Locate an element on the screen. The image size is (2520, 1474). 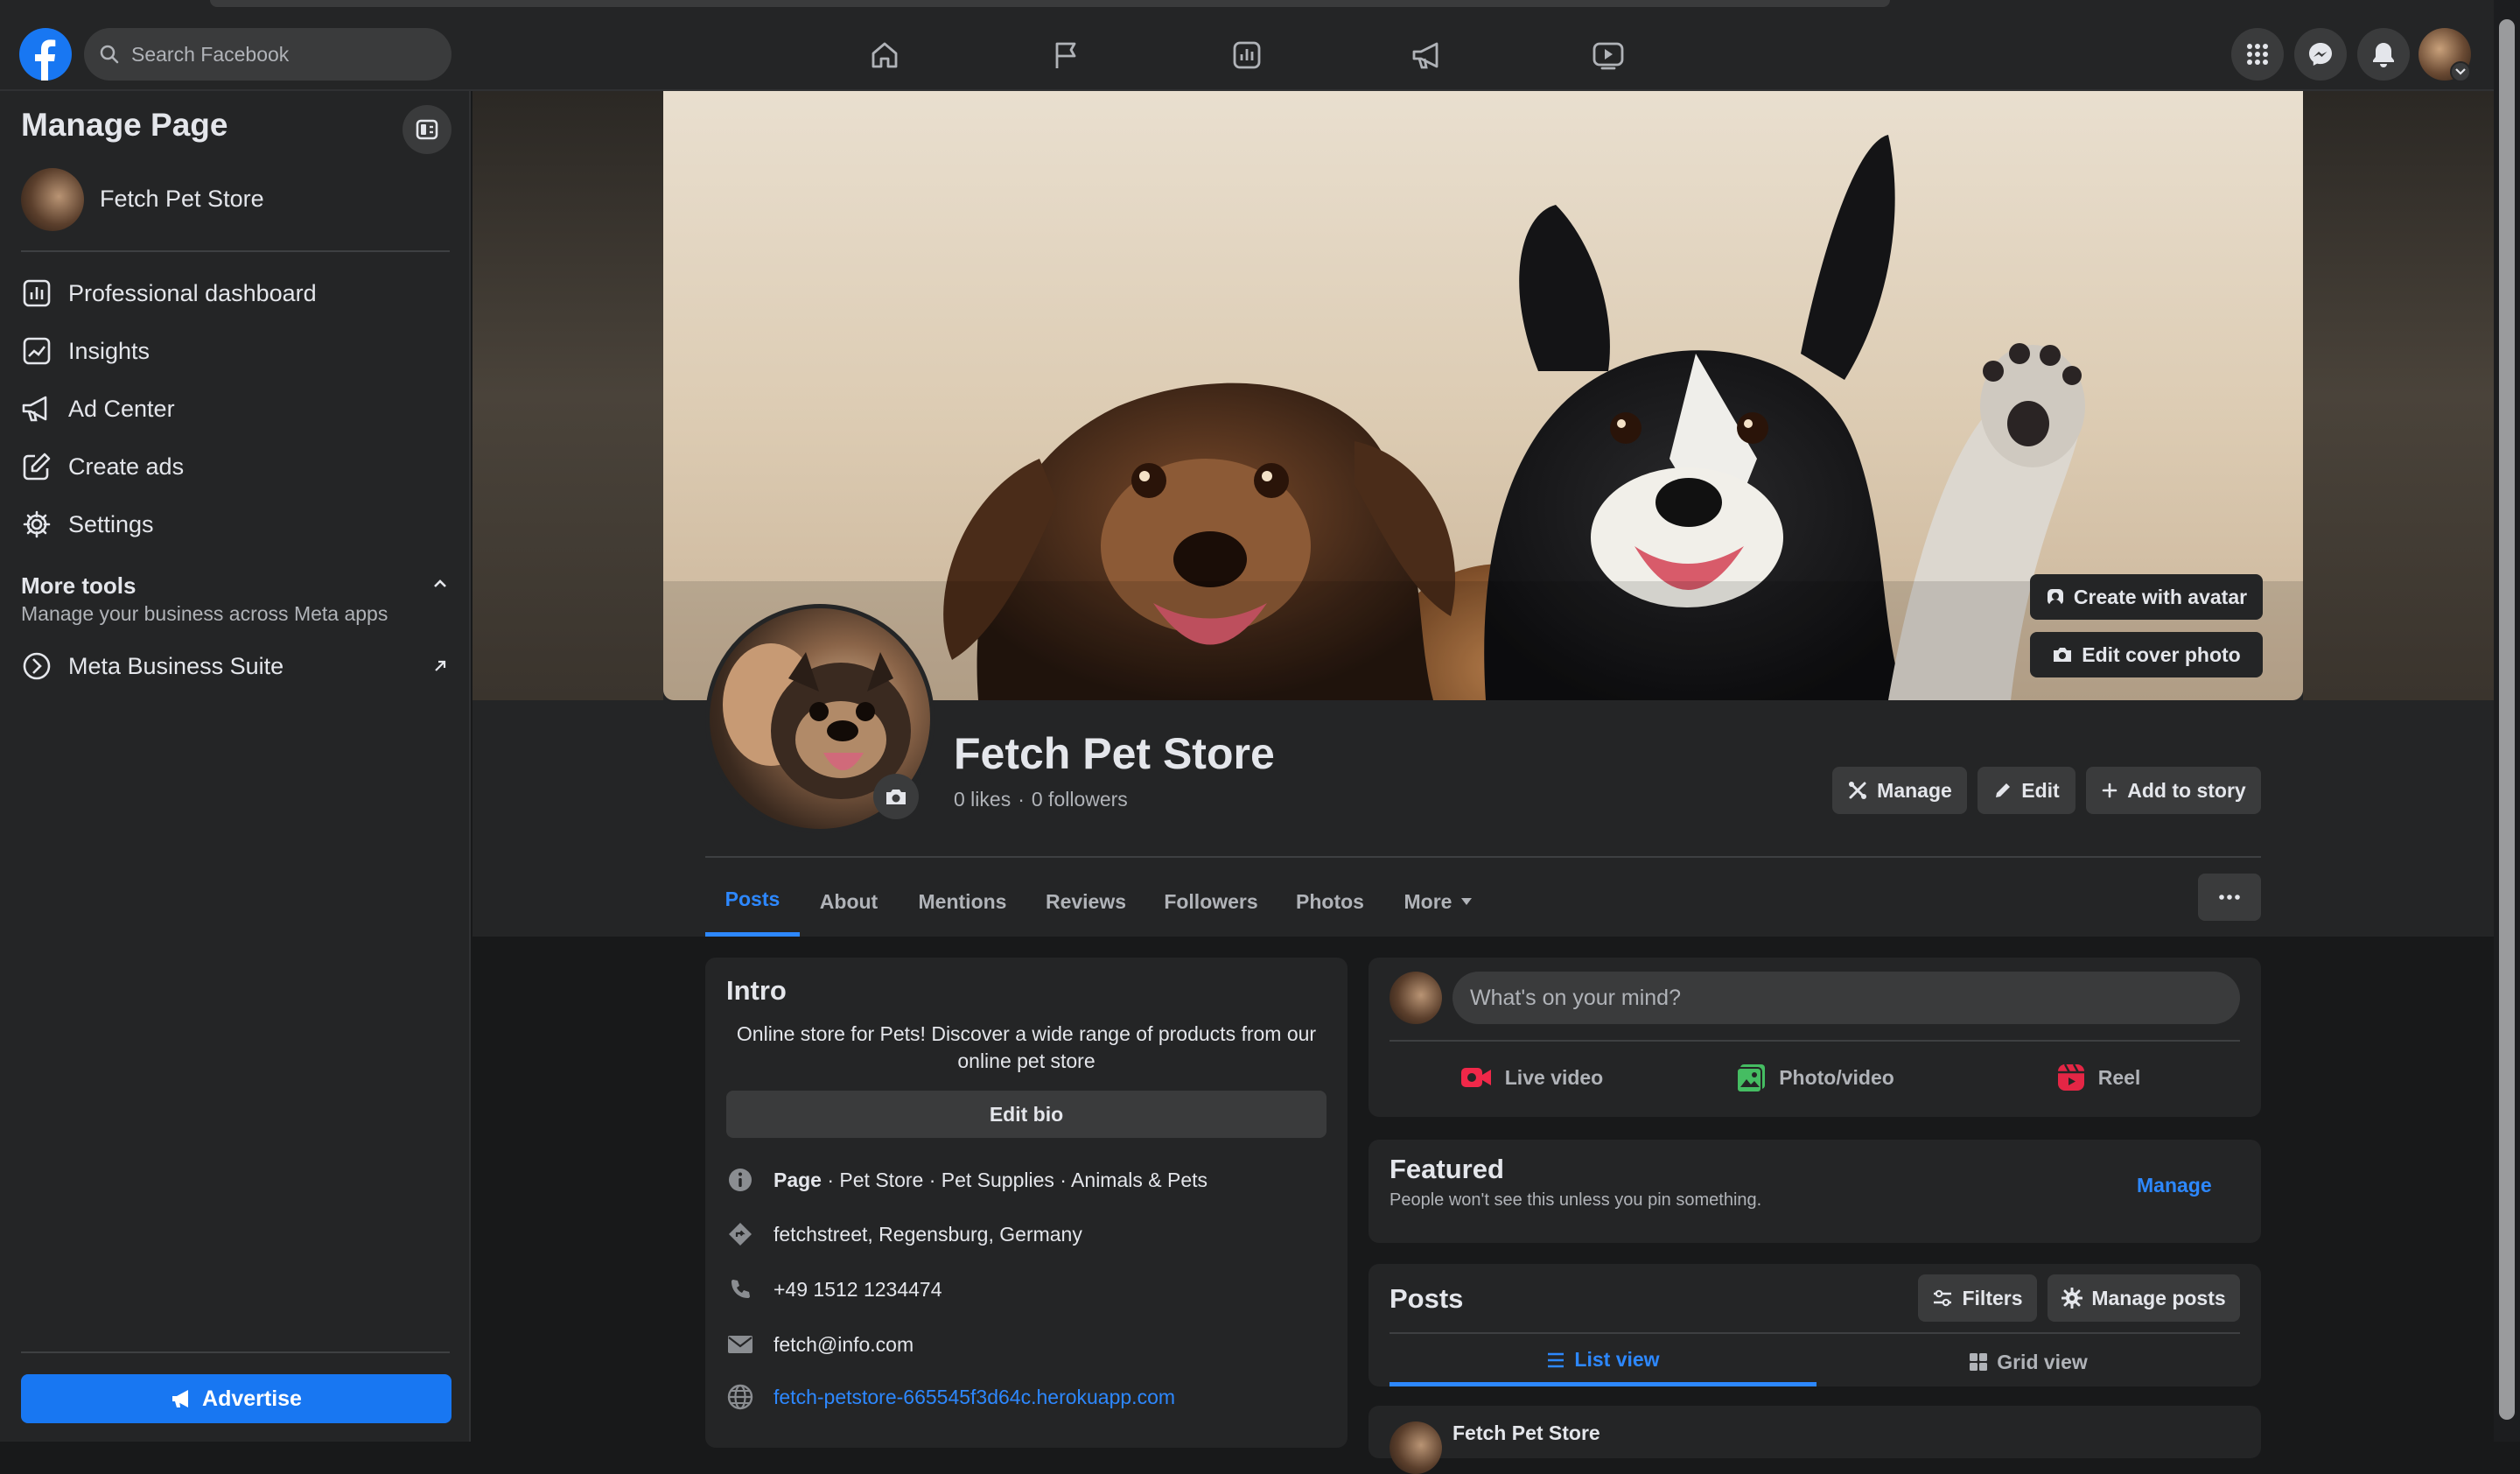
plus-icon is located at coordinates (2109, 790).